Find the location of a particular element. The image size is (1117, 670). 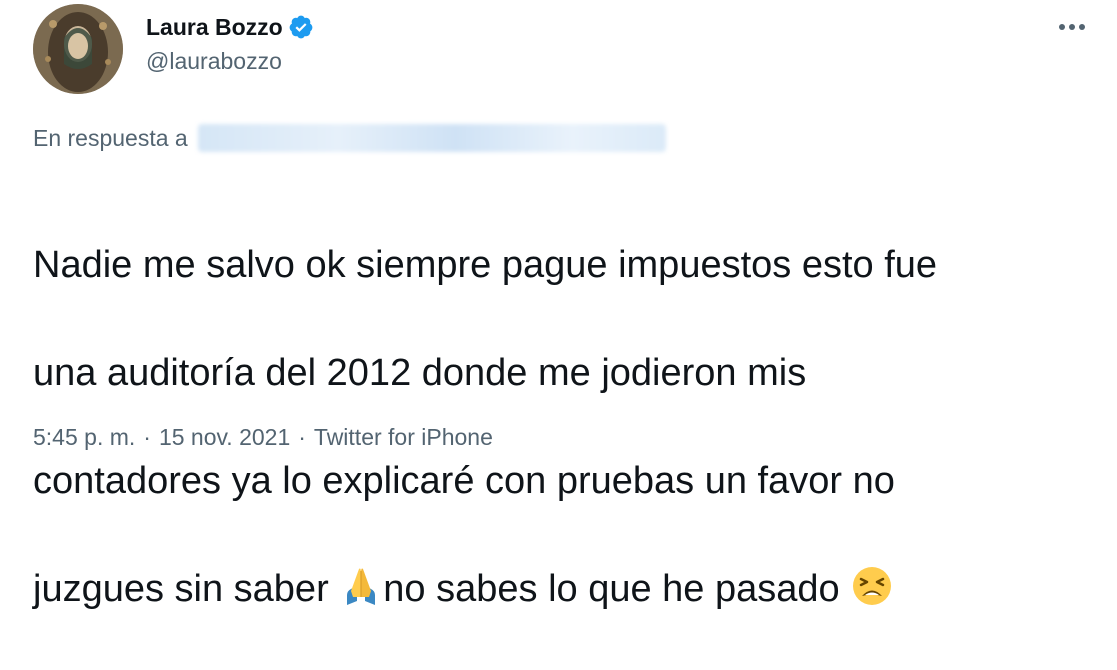

folded-hands-emoji is located at coordinates (361, 586).